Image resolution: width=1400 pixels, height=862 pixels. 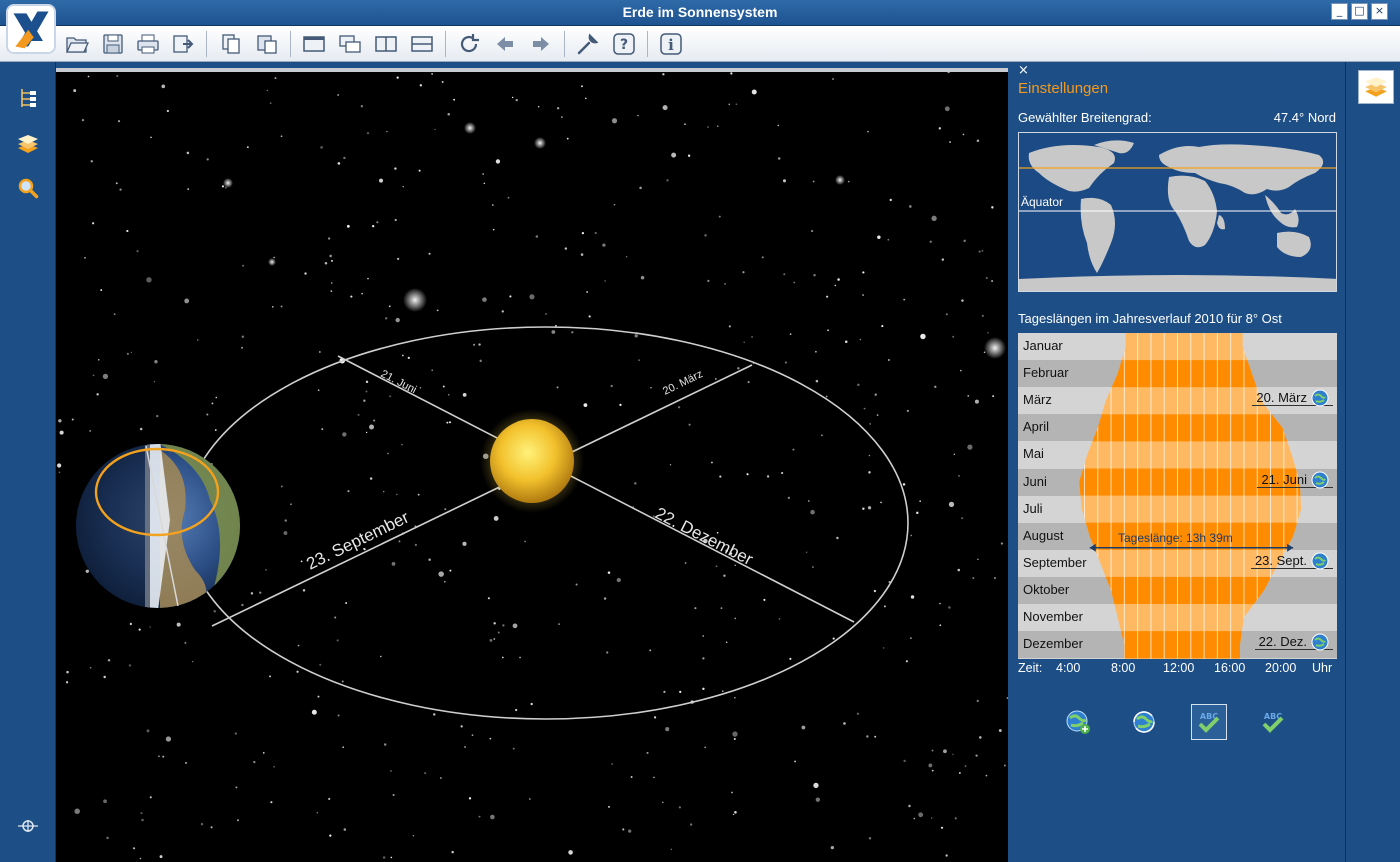 I want to click on refresh-icon, so click(x=469, y=44).